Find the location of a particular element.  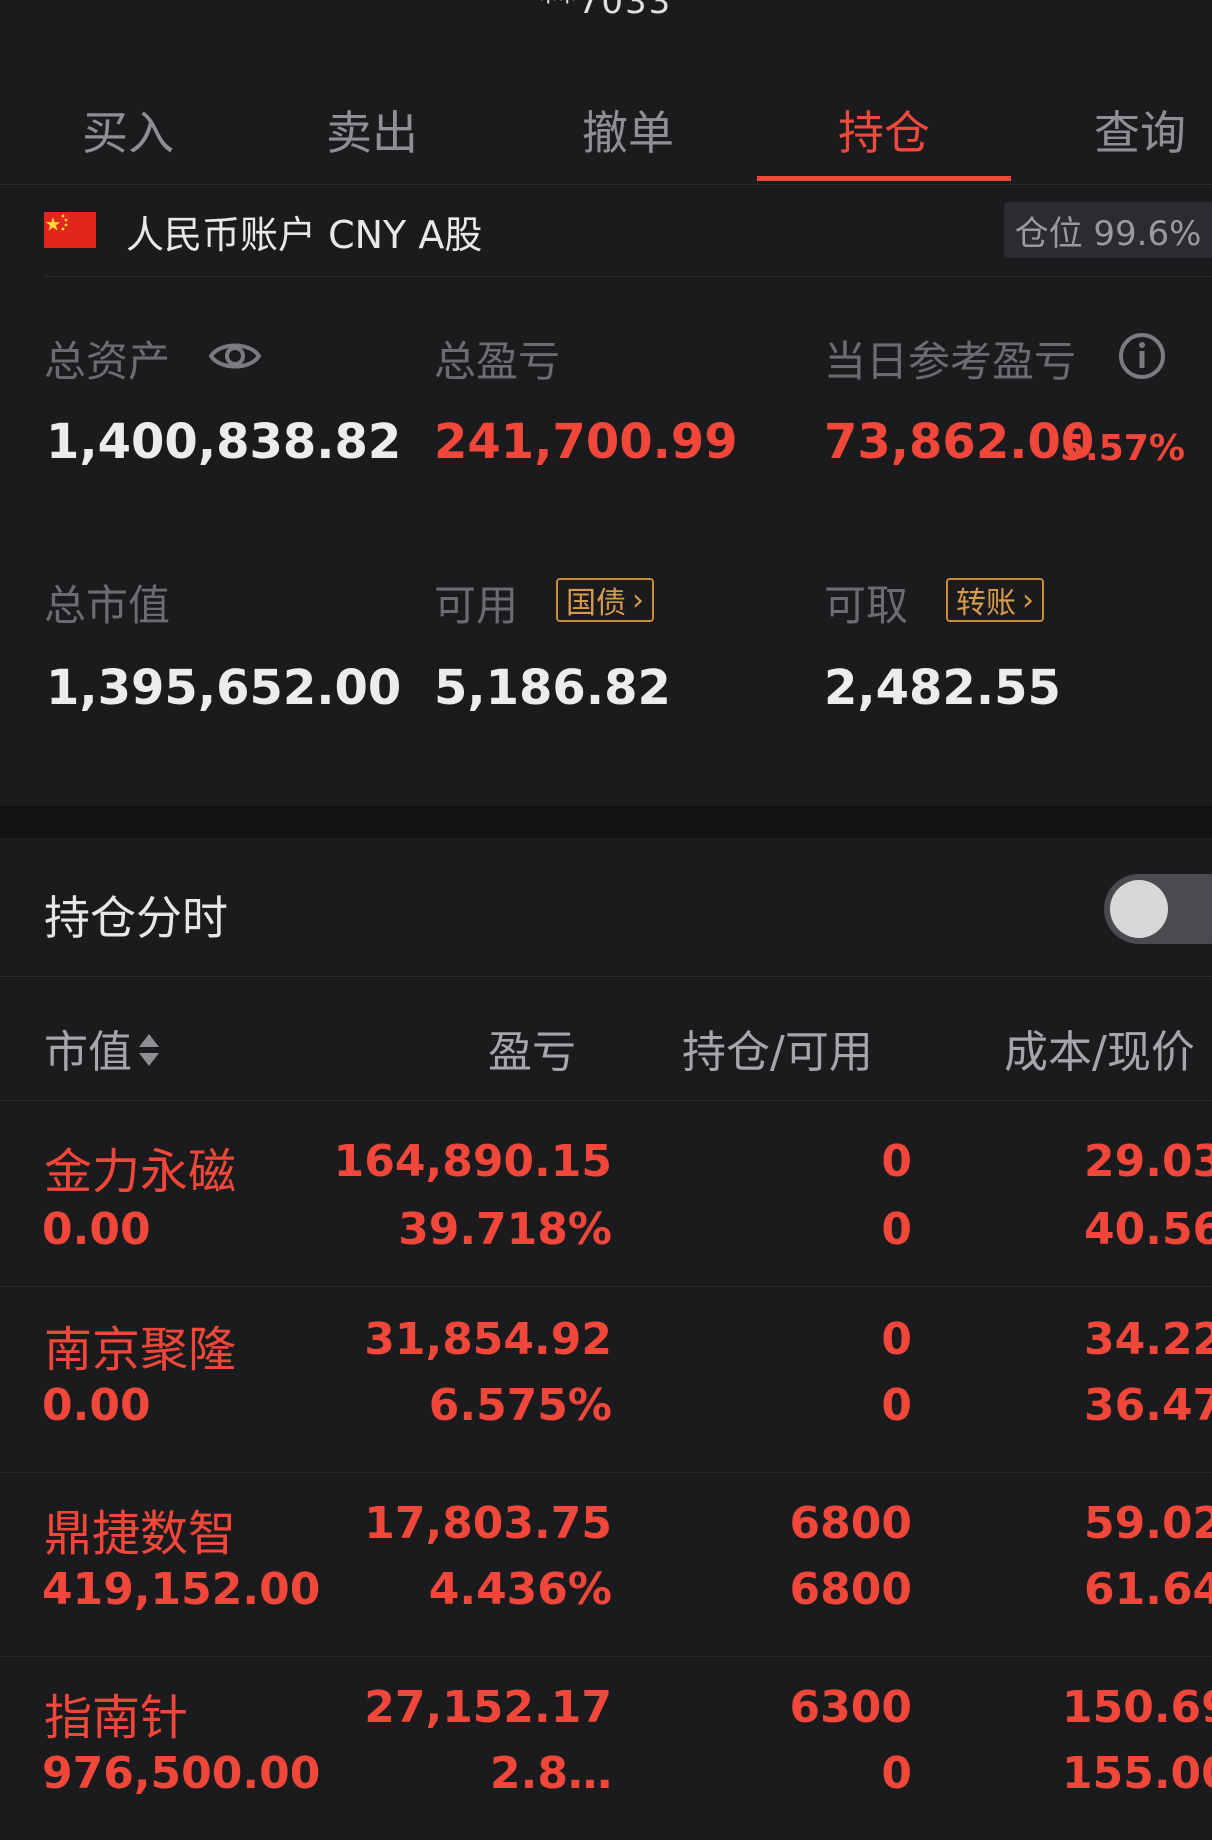

row-price: 40.560 is located at coordinates (1148, 1229).